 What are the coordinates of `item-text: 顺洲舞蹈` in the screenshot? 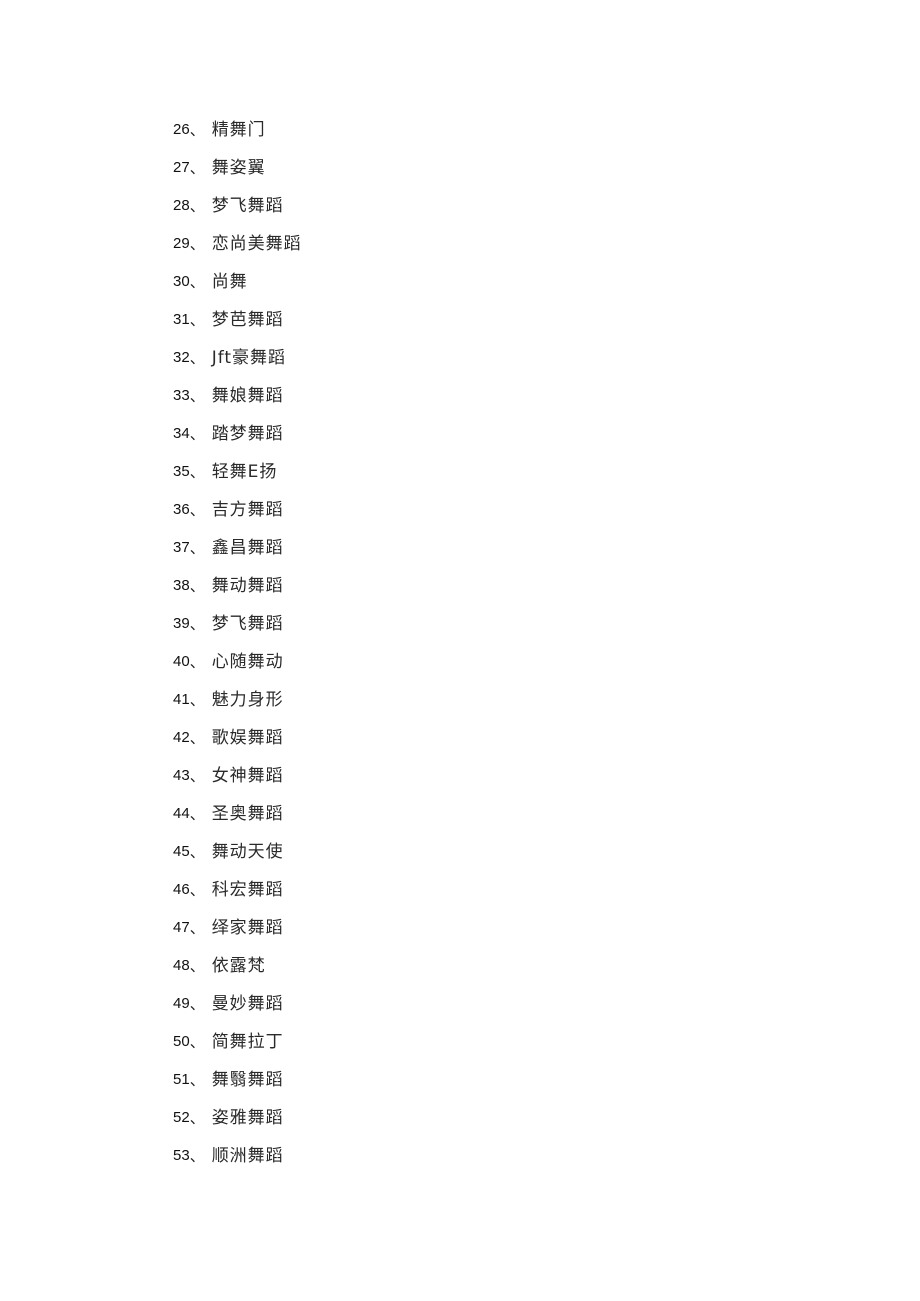 It's located at (247, 1156).